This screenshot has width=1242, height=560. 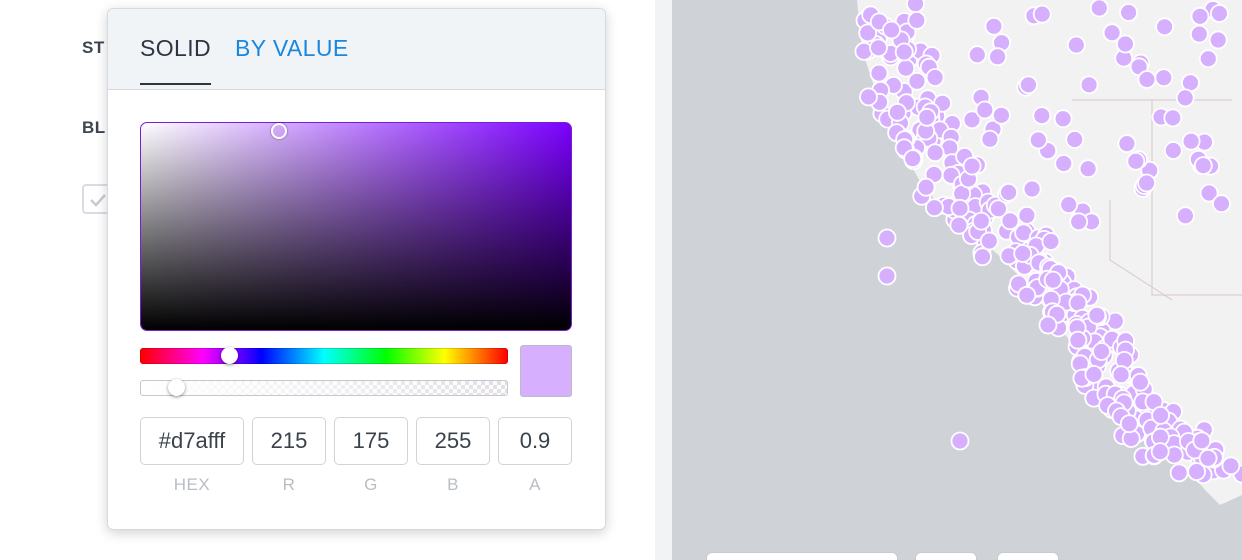 I want to click on blue-input, so click(x=453, y=441).